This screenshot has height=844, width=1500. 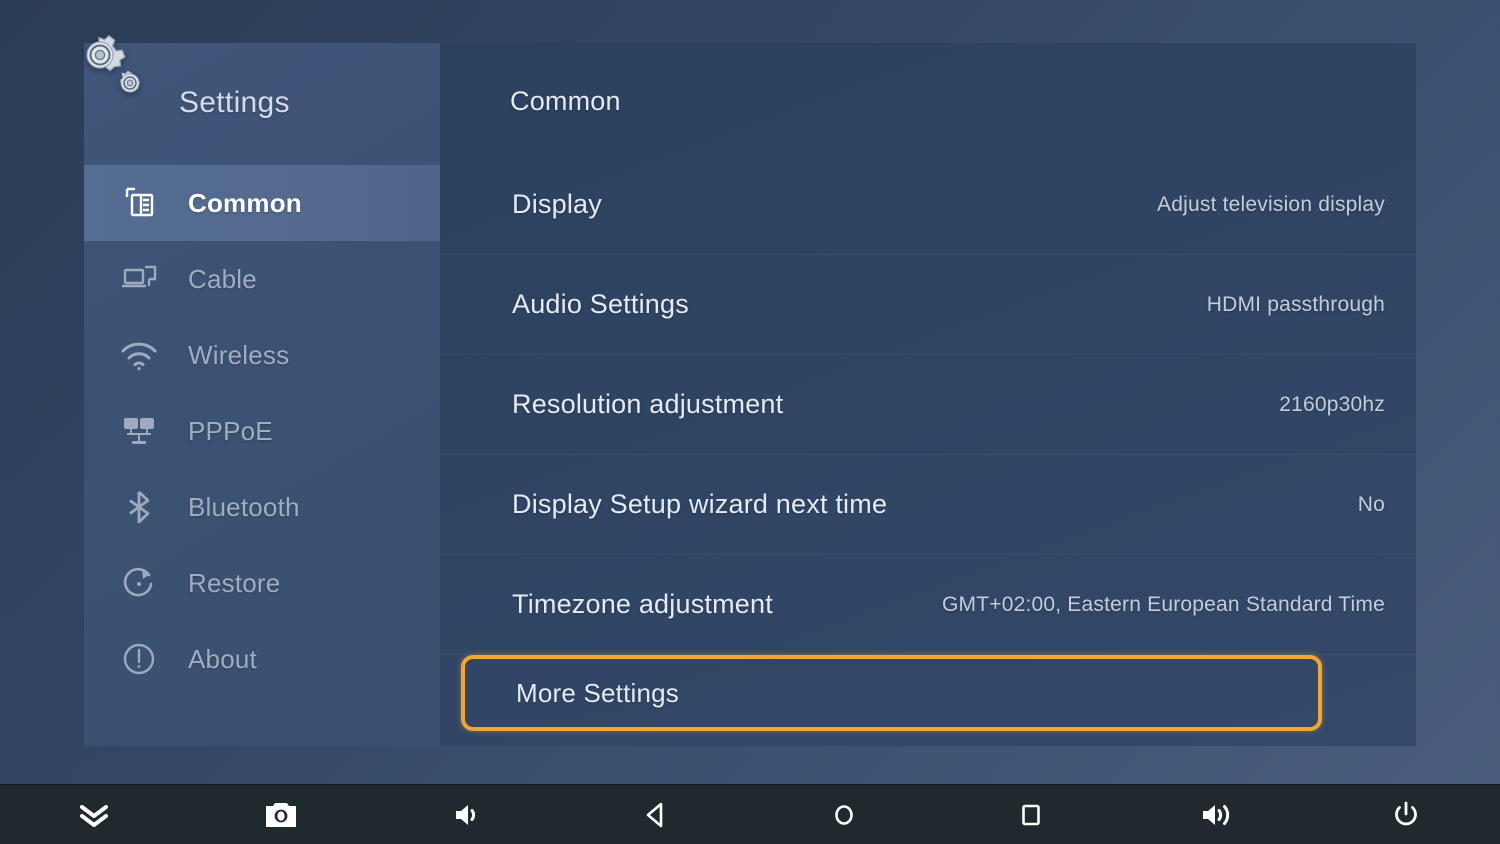 I want to click on sidebar-title: Settings, so click(x=234, y=102).